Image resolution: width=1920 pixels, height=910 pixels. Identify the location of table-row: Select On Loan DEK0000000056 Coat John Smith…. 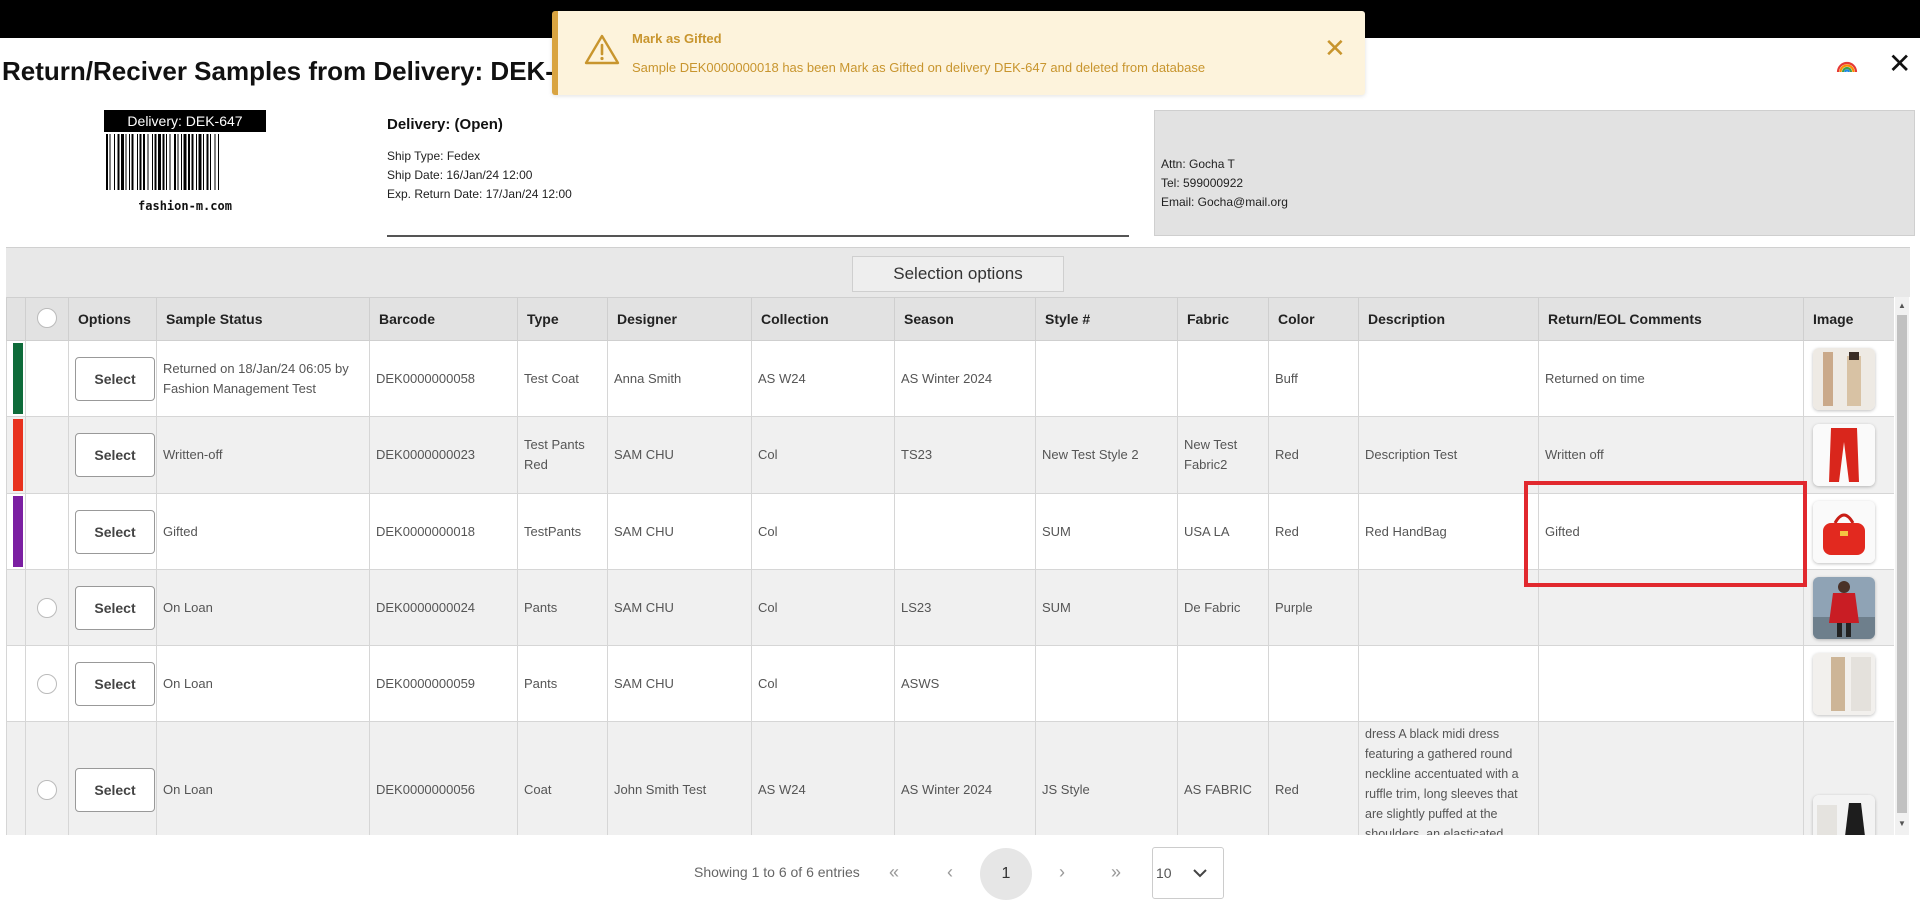
(950, 778).